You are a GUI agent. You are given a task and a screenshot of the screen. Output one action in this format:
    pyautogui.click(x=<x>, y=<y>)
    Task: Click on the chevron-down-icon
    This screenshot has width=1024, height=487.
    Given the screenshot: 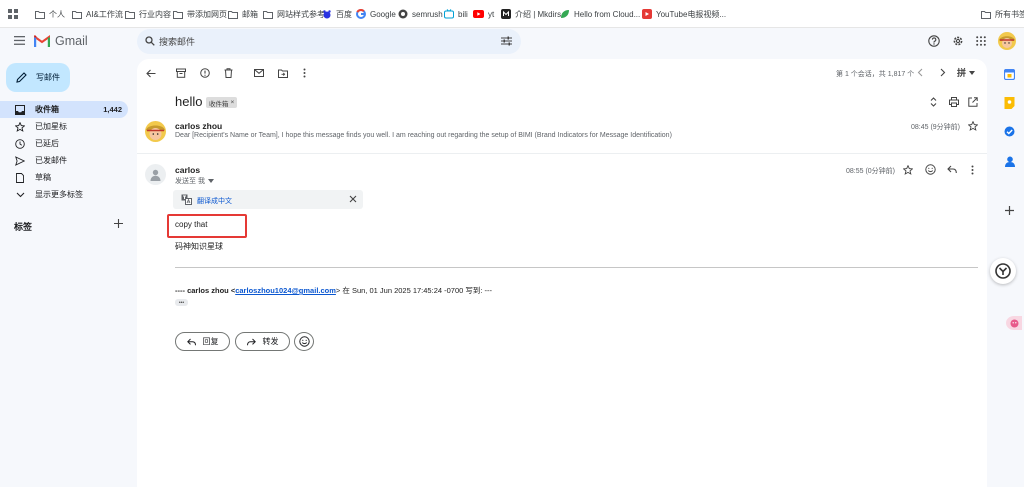 What is the action you would take?
    pyautogui.click(x=20, y=195)
    